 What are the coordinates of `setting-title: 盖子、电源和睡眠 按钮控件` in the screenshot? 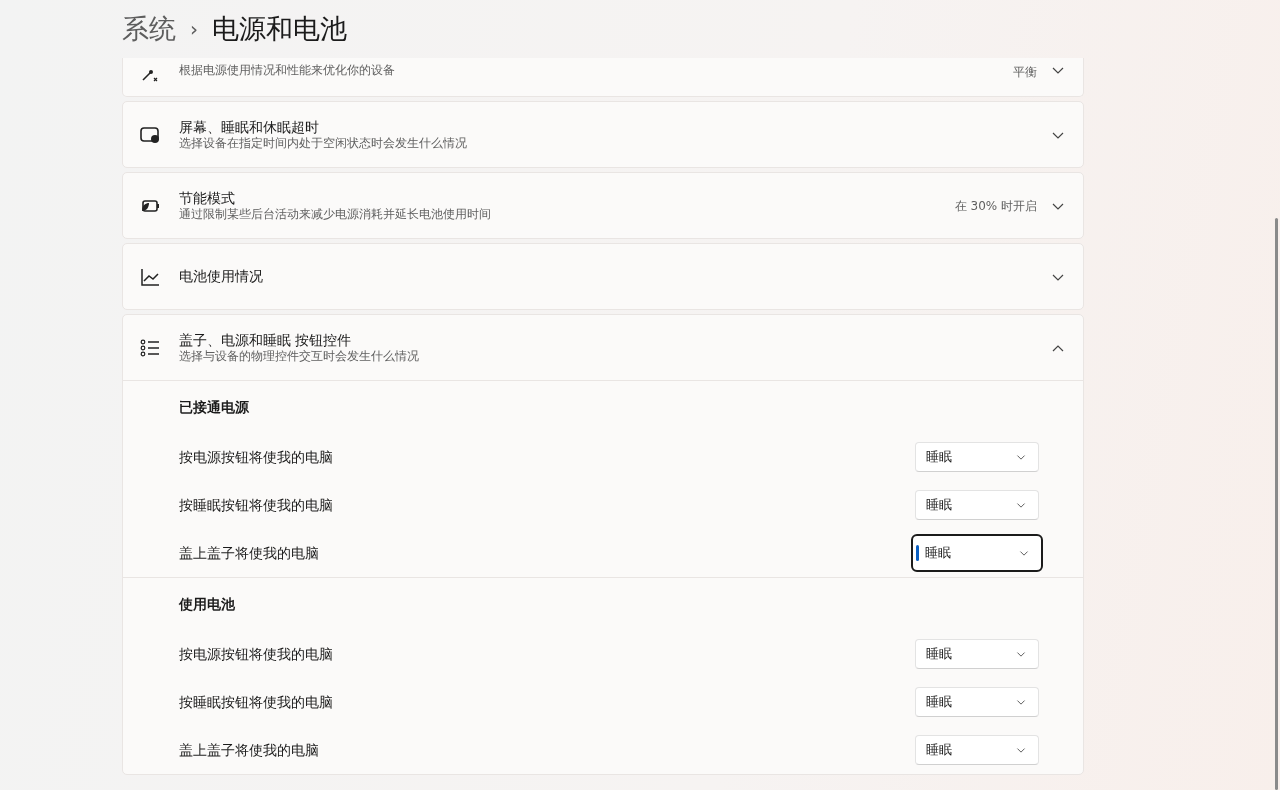 It's located at (266, 340).